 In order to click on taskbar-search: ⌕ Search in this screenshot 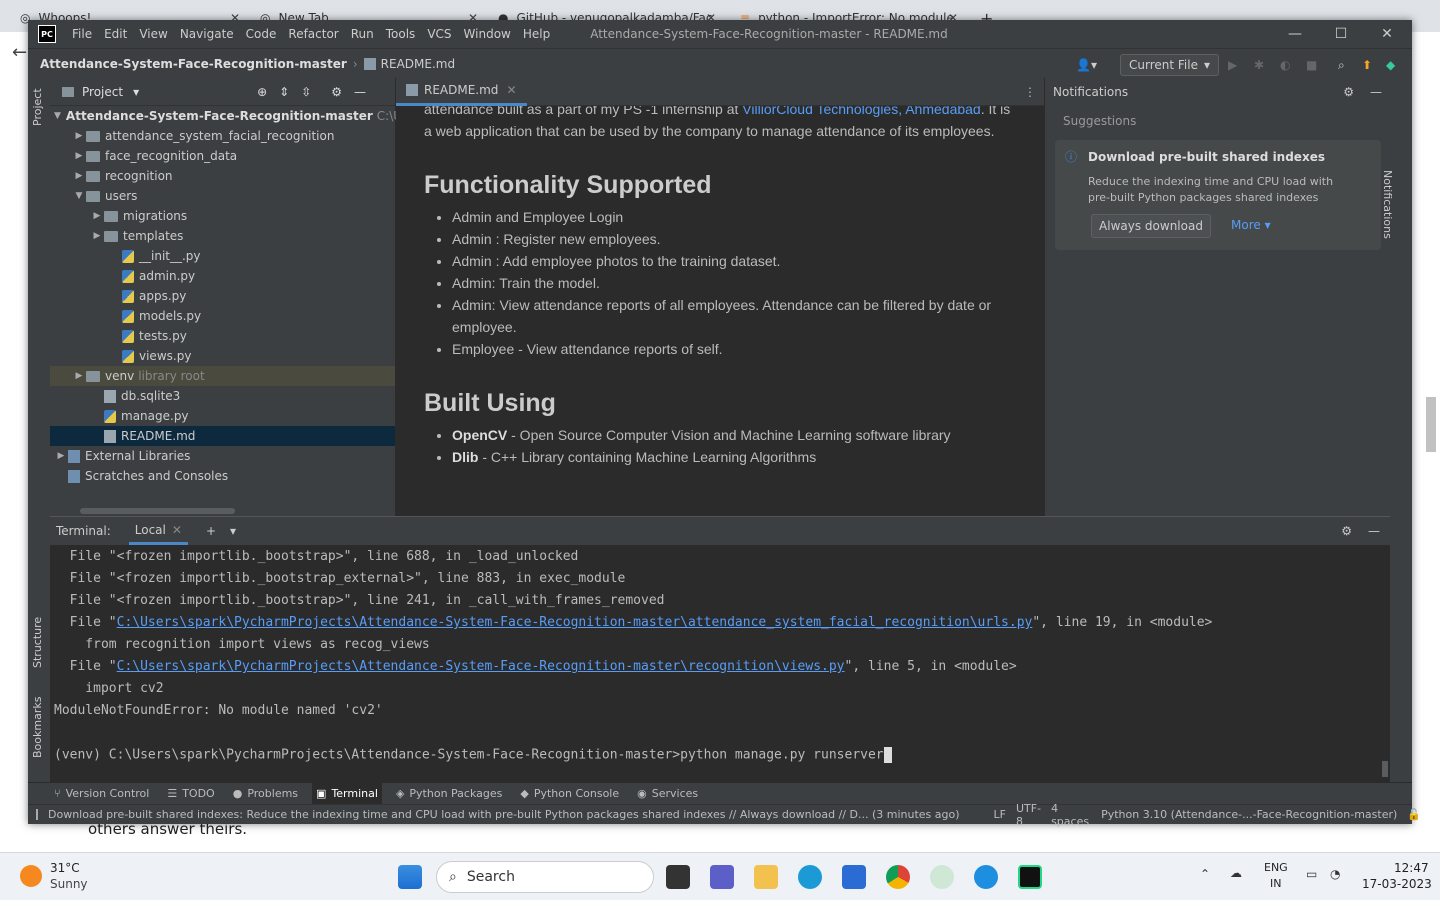, I will do `click(545, 877)`.